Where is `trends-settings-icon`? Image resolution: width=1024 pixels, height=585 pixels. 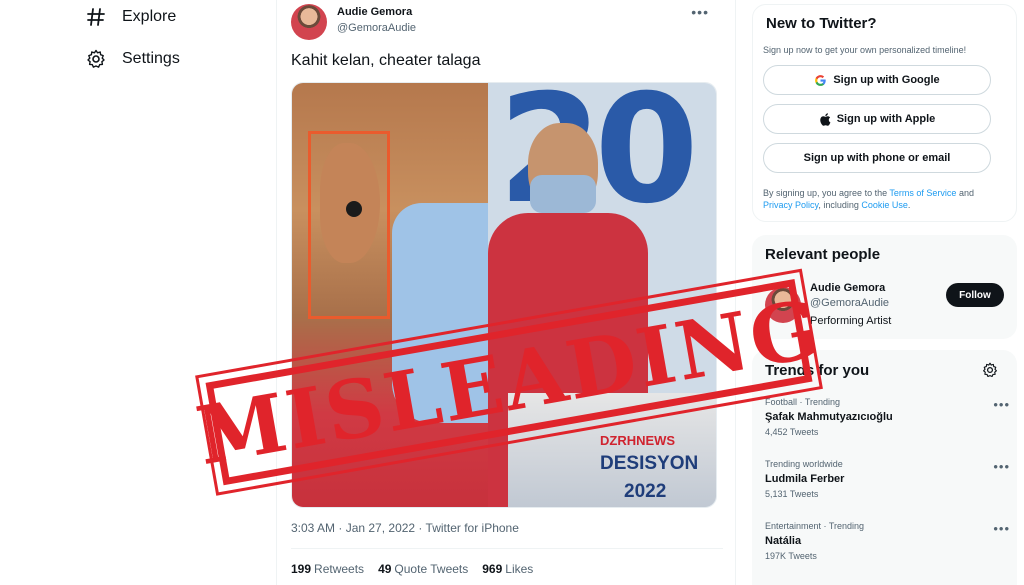 trends-settings-icon is located at coordinates (990, 372).